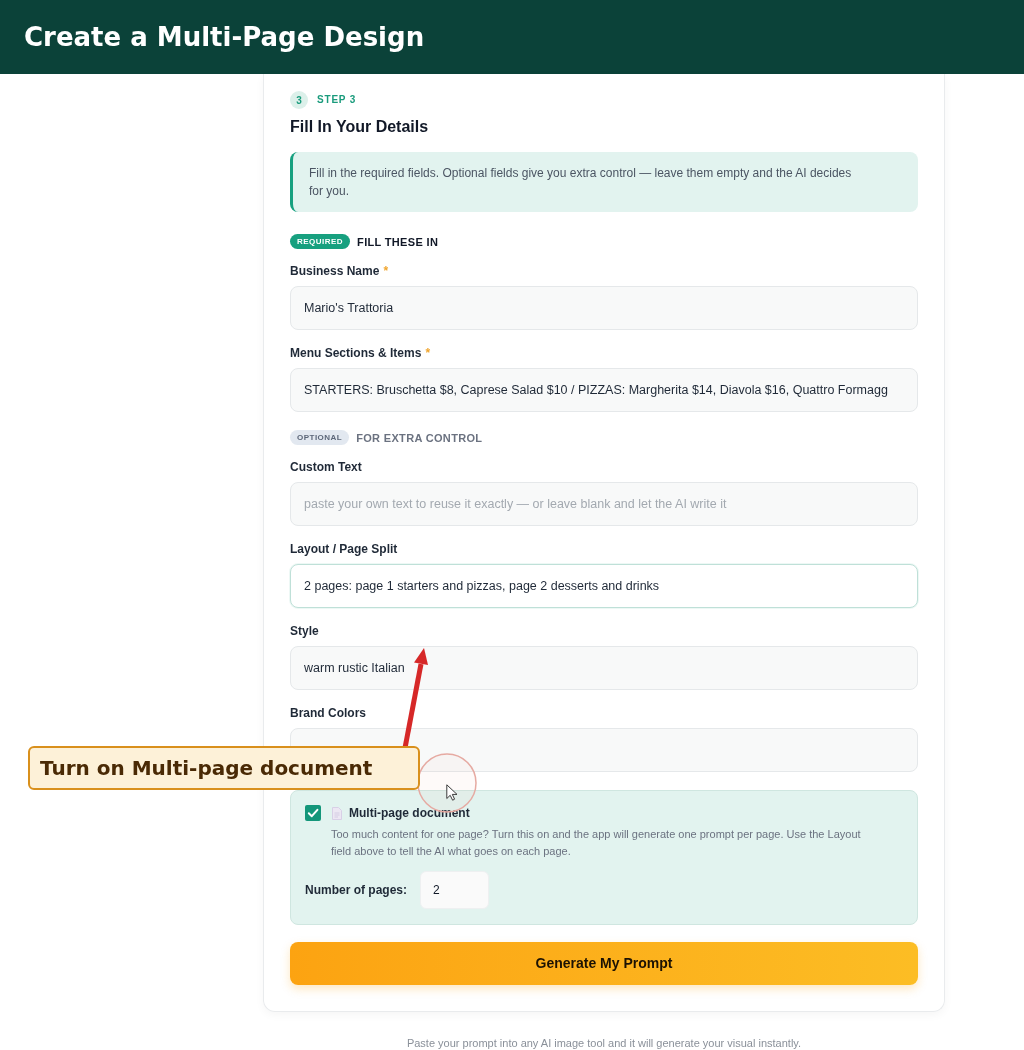 This screenshot has width=1024, height=1050. Describe the element at coordinates (604, 308) in the screenshot. I see `text-input: Mario's Trattoria` at that location.